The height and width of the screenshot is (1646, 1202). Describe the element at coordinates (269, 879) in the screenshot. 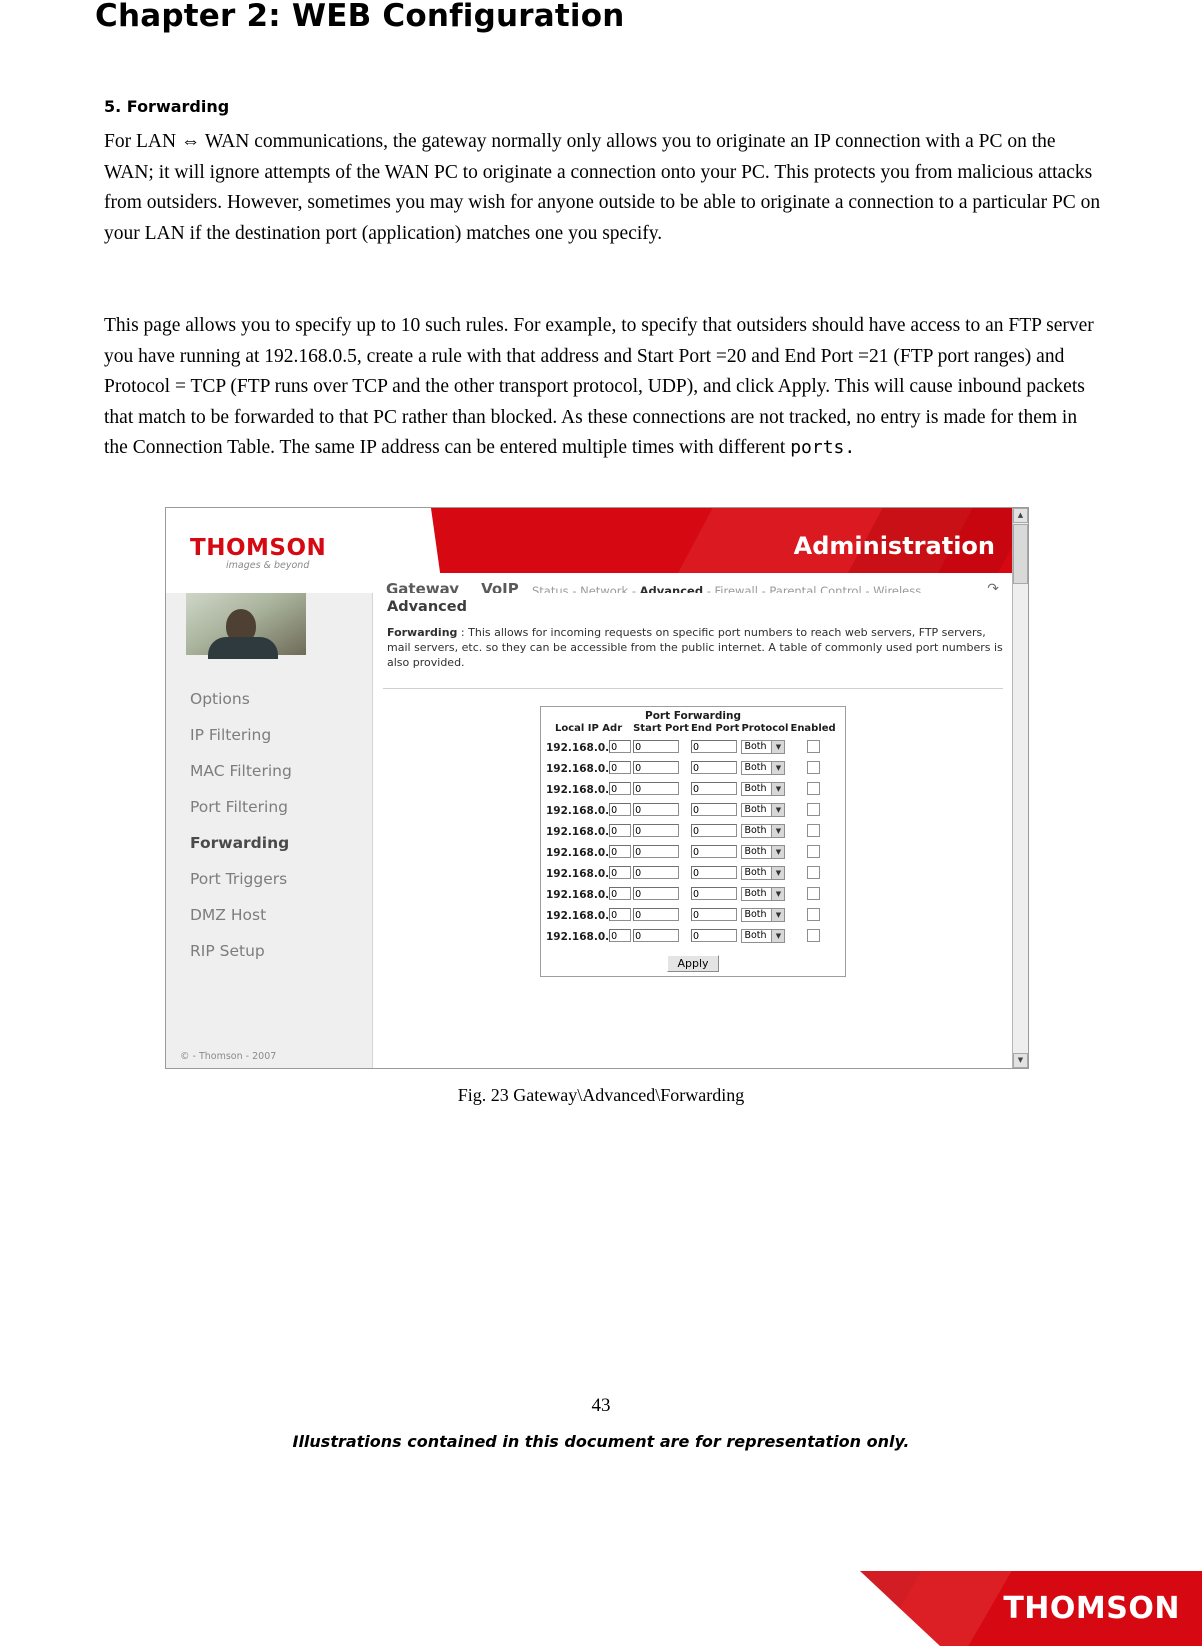

I see `sidebar-item-port-triggers: Port Triggers` at that location.